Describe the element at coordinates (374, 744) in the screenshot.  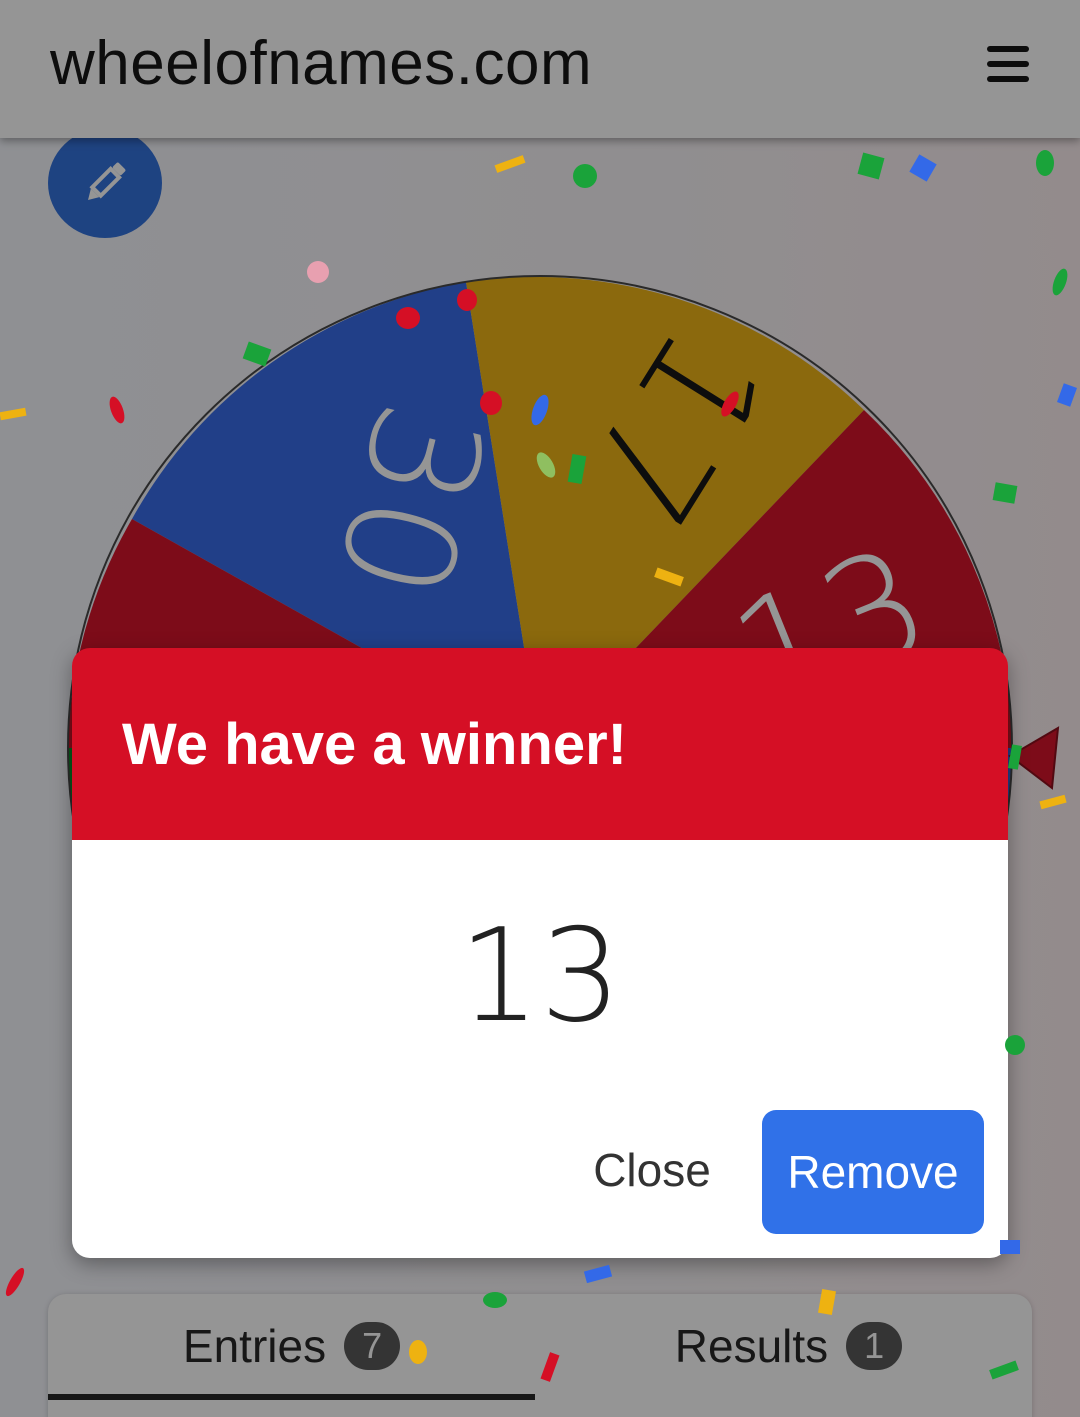
I see `dialog-title: We have a winner!` at that location.